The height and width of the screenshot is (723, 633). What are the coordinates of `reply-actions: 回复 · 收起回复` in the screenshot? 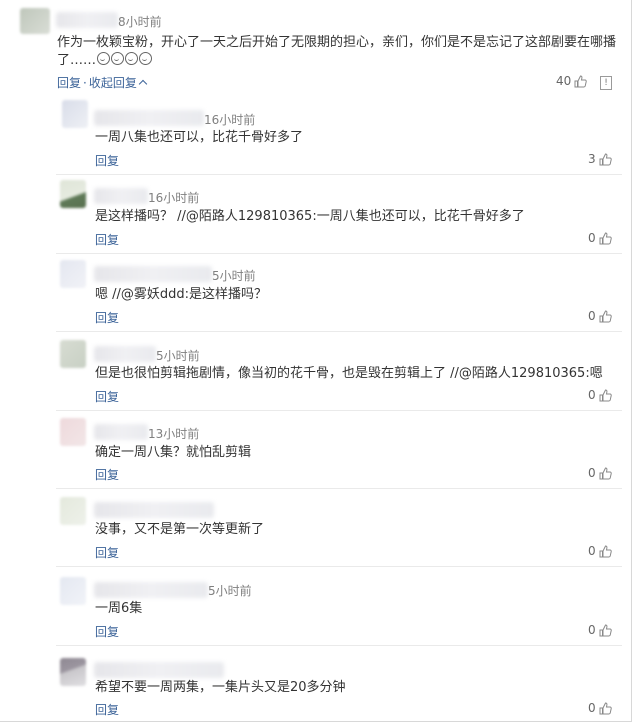 It's located at (102, 82).